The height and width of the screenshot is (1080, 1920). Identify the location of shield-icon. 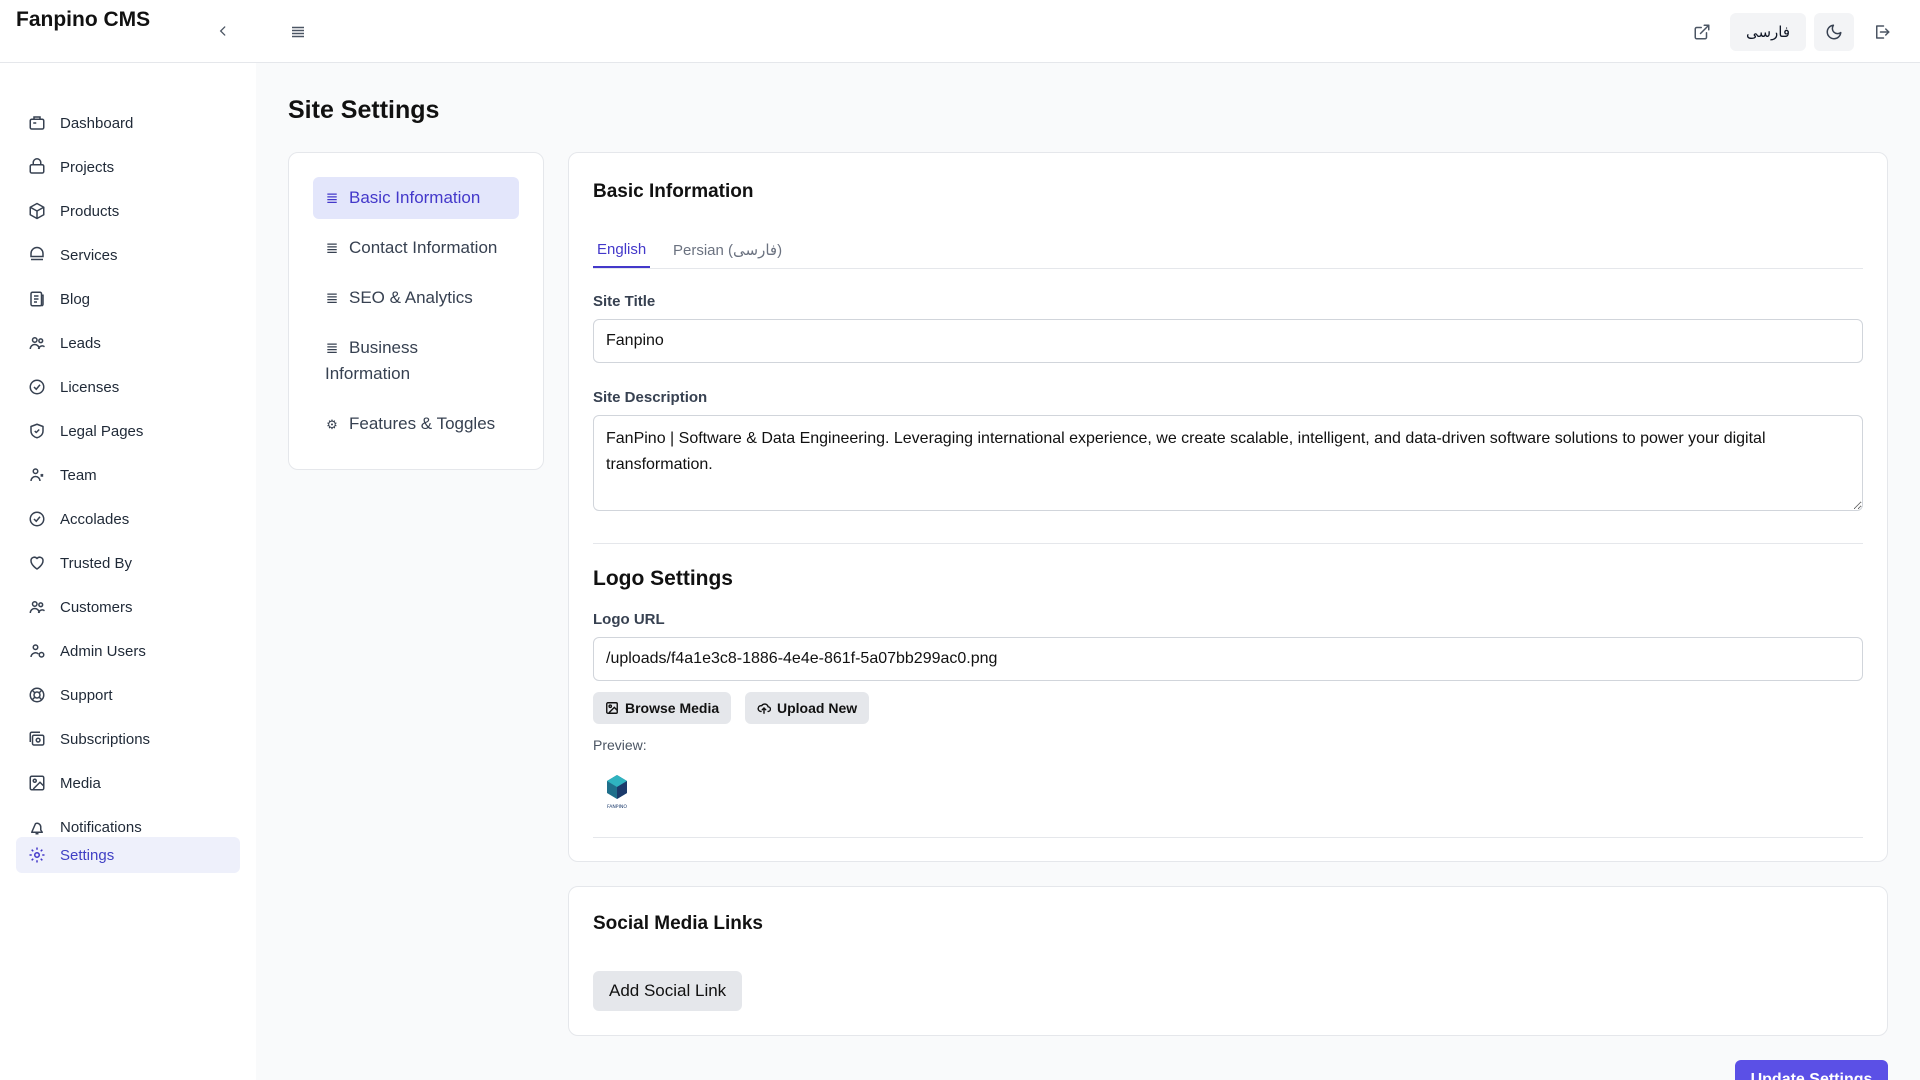
(37, 431).